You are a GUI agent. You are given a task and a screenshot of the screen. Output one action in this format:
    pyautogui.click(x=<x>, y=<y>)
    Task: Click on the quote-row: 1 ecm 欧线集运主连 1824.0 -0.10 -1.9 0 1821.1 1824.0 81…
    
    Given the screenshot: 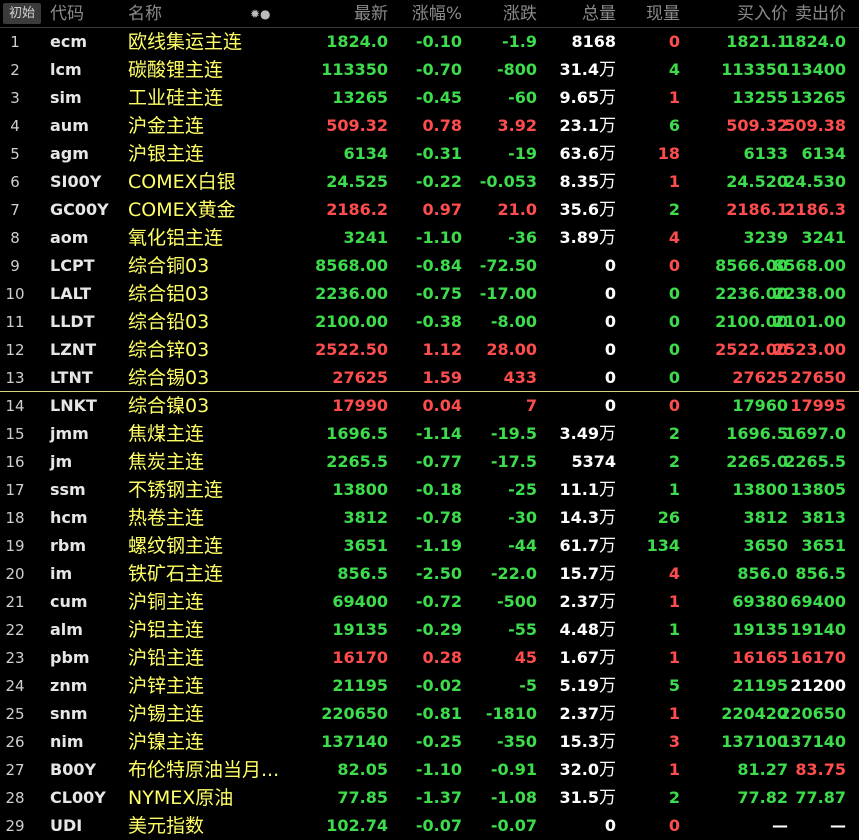 What is the action you would take?
    pyautogui.click(x=429, y=42)
    